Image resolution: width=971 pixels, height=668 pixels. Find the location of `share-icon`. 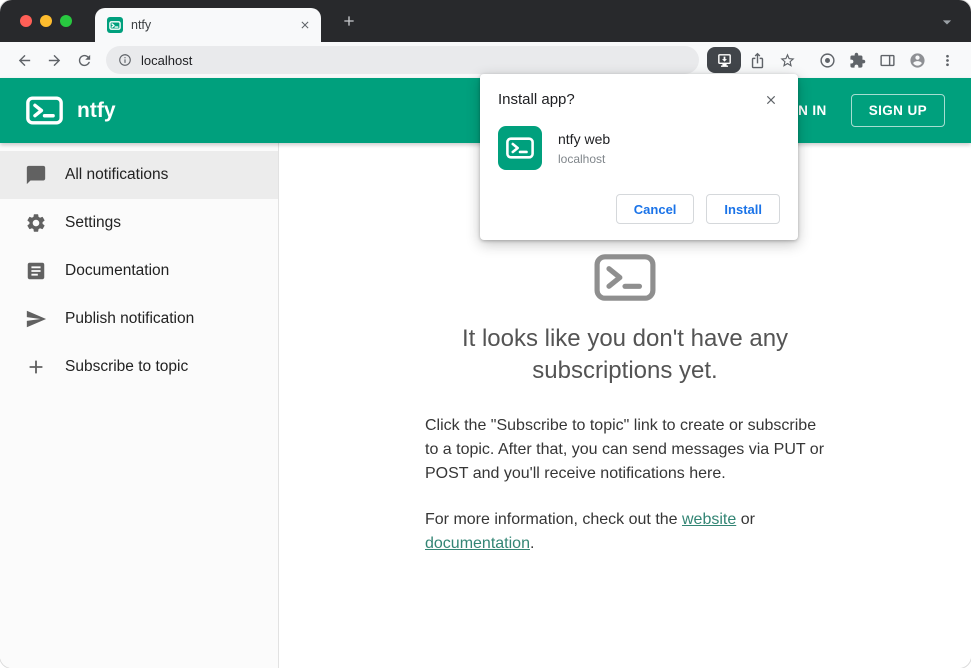

share-icon is located at coordinates (757, 60).